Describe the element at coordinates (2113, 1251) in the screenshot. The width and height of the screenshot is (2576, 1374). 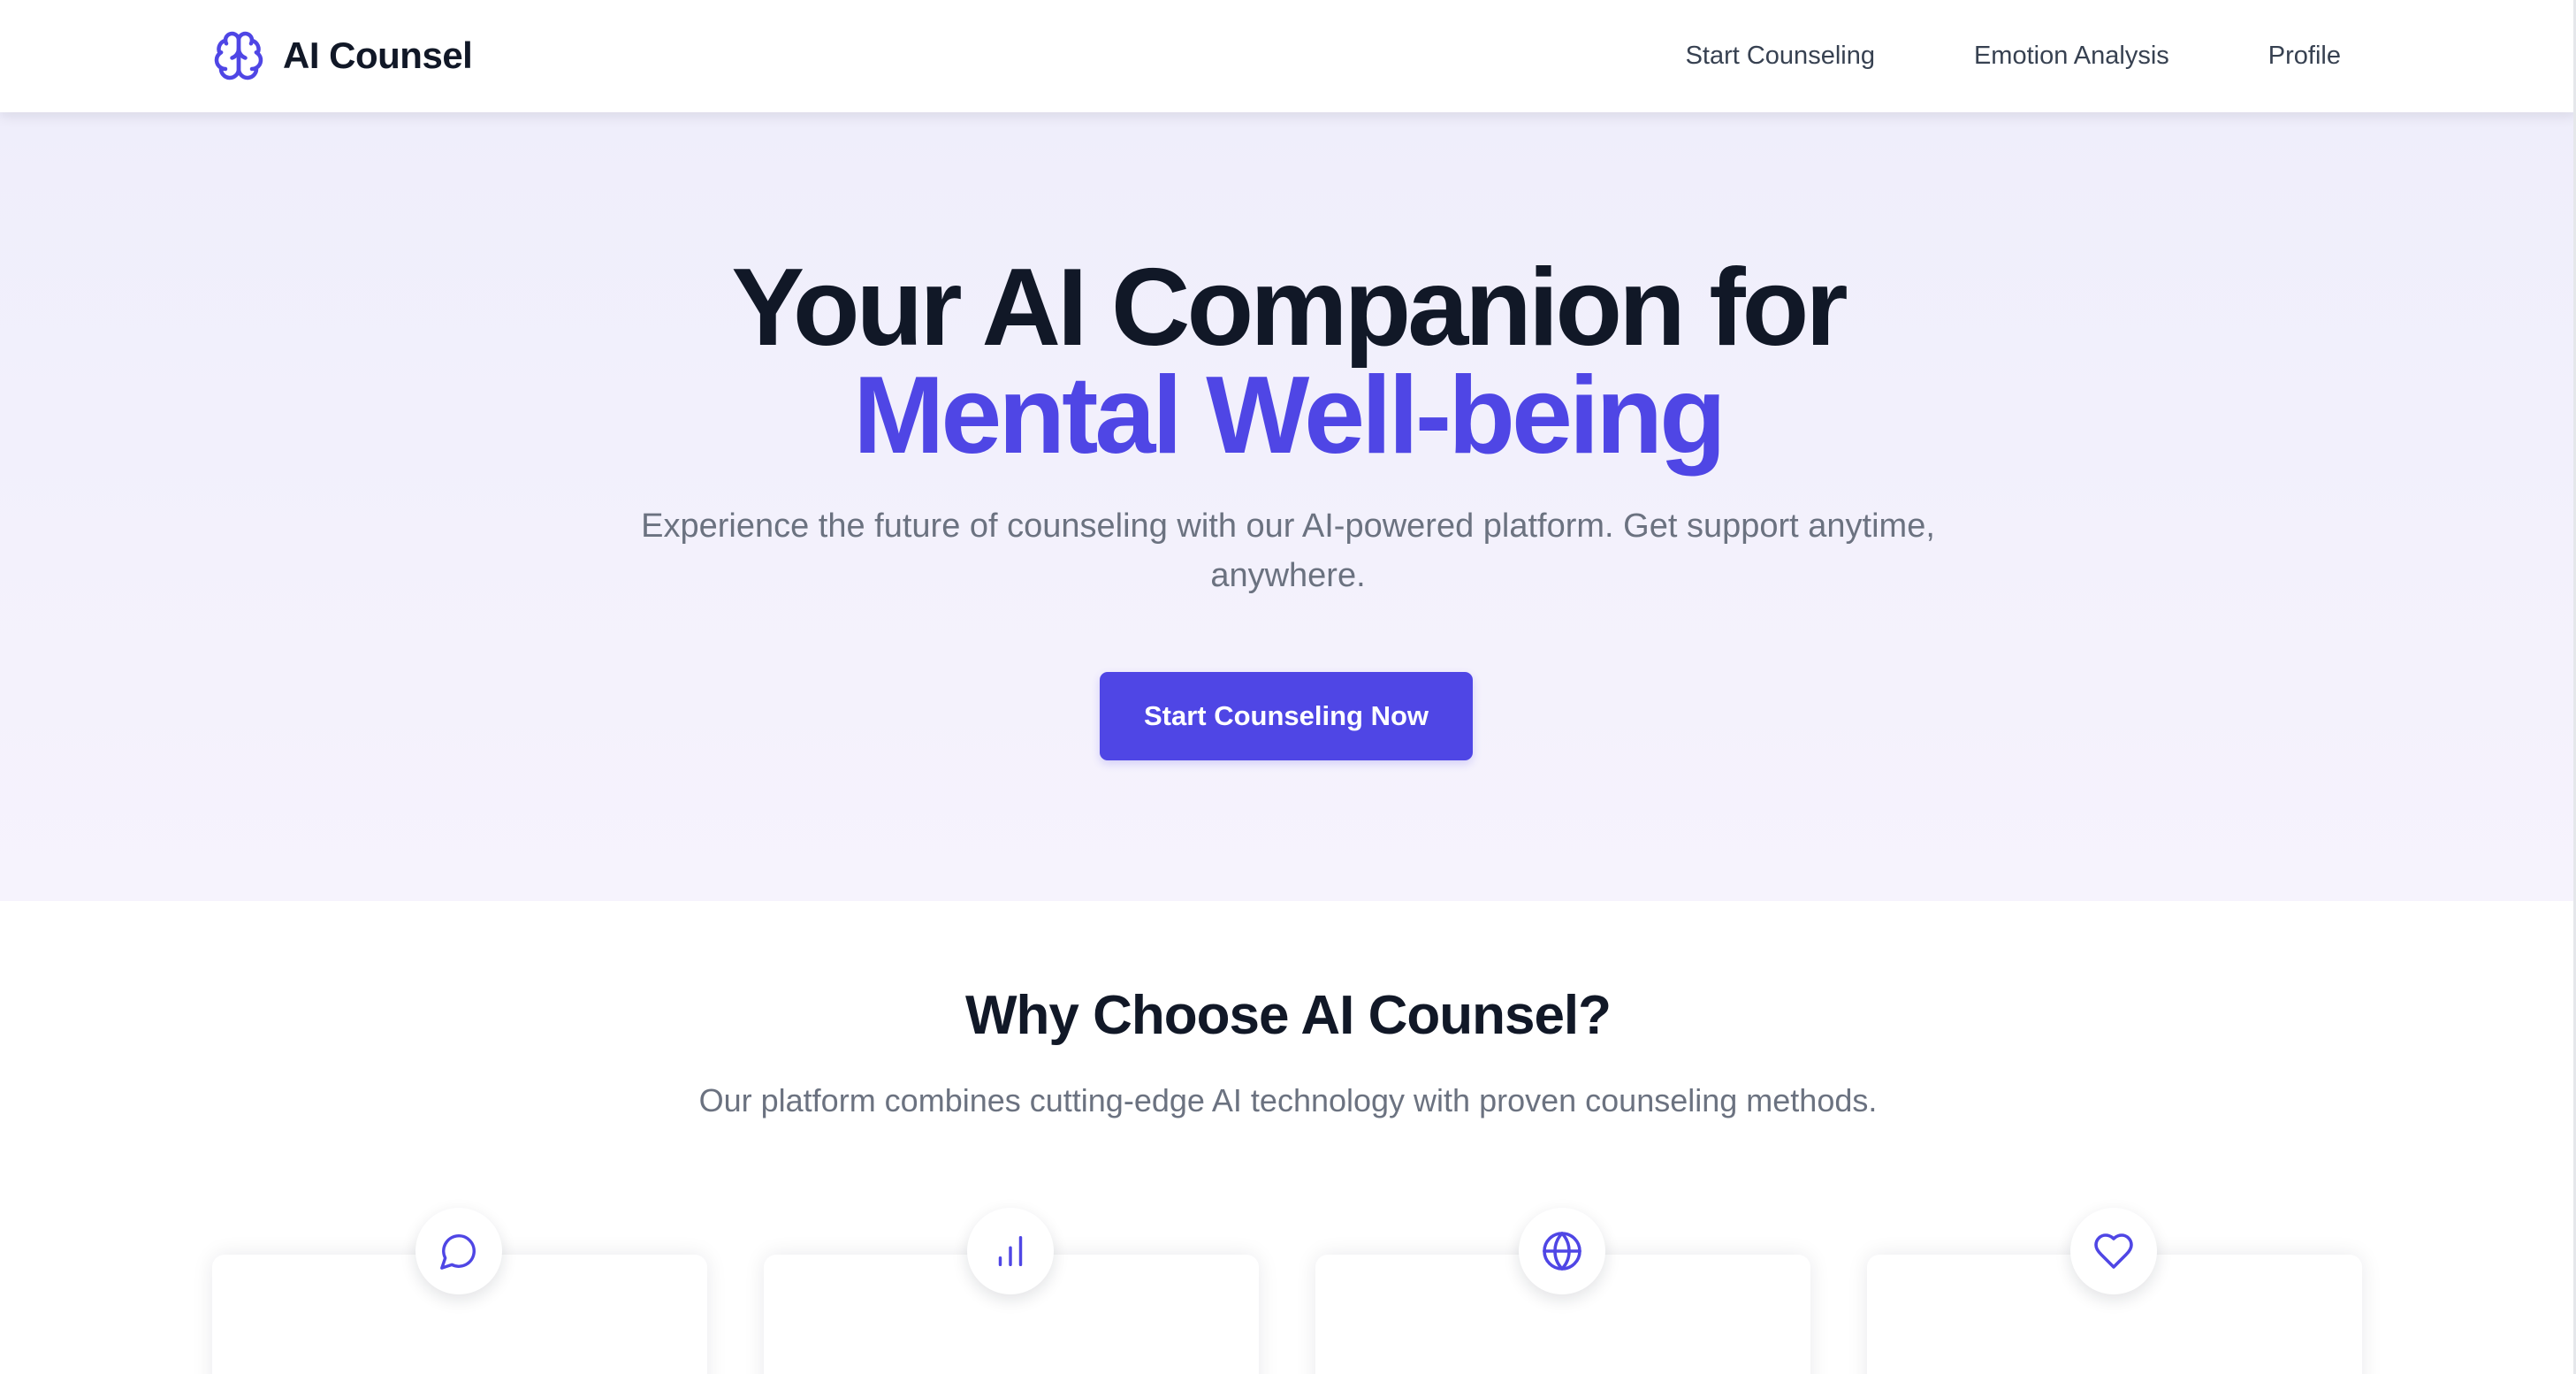
I see `heart-icon` at that location.